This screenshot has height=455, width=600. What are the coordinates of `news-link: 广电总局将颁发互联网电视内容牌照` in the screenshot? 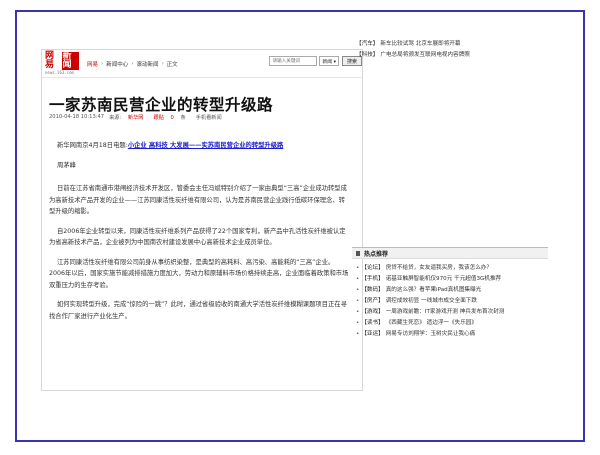 It's located at (425, 55).